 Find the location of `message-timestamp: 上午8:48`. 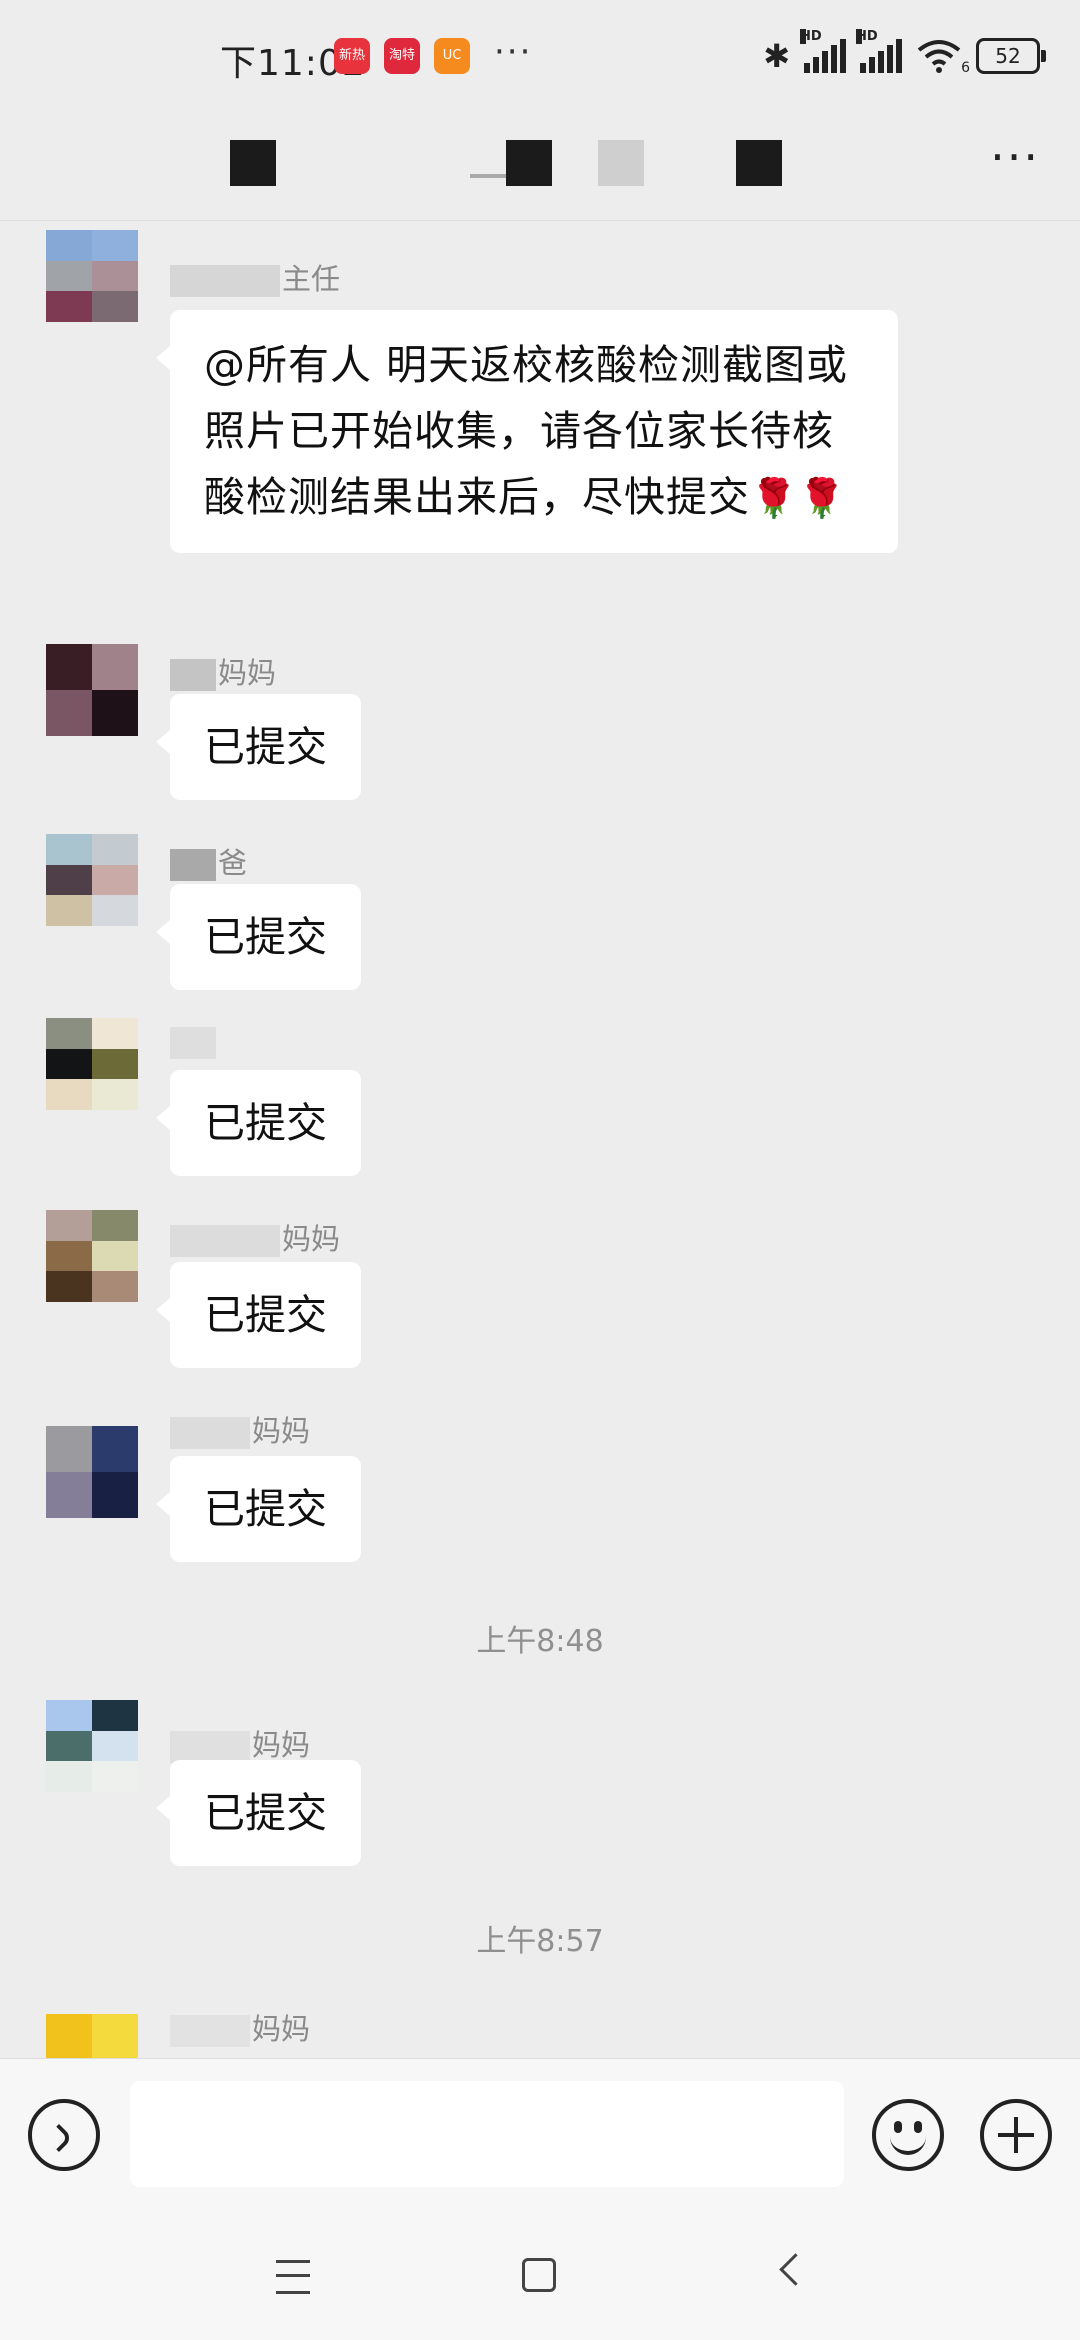

message-timestamp: 上午8:48 is located at coordinates (540, 1641).